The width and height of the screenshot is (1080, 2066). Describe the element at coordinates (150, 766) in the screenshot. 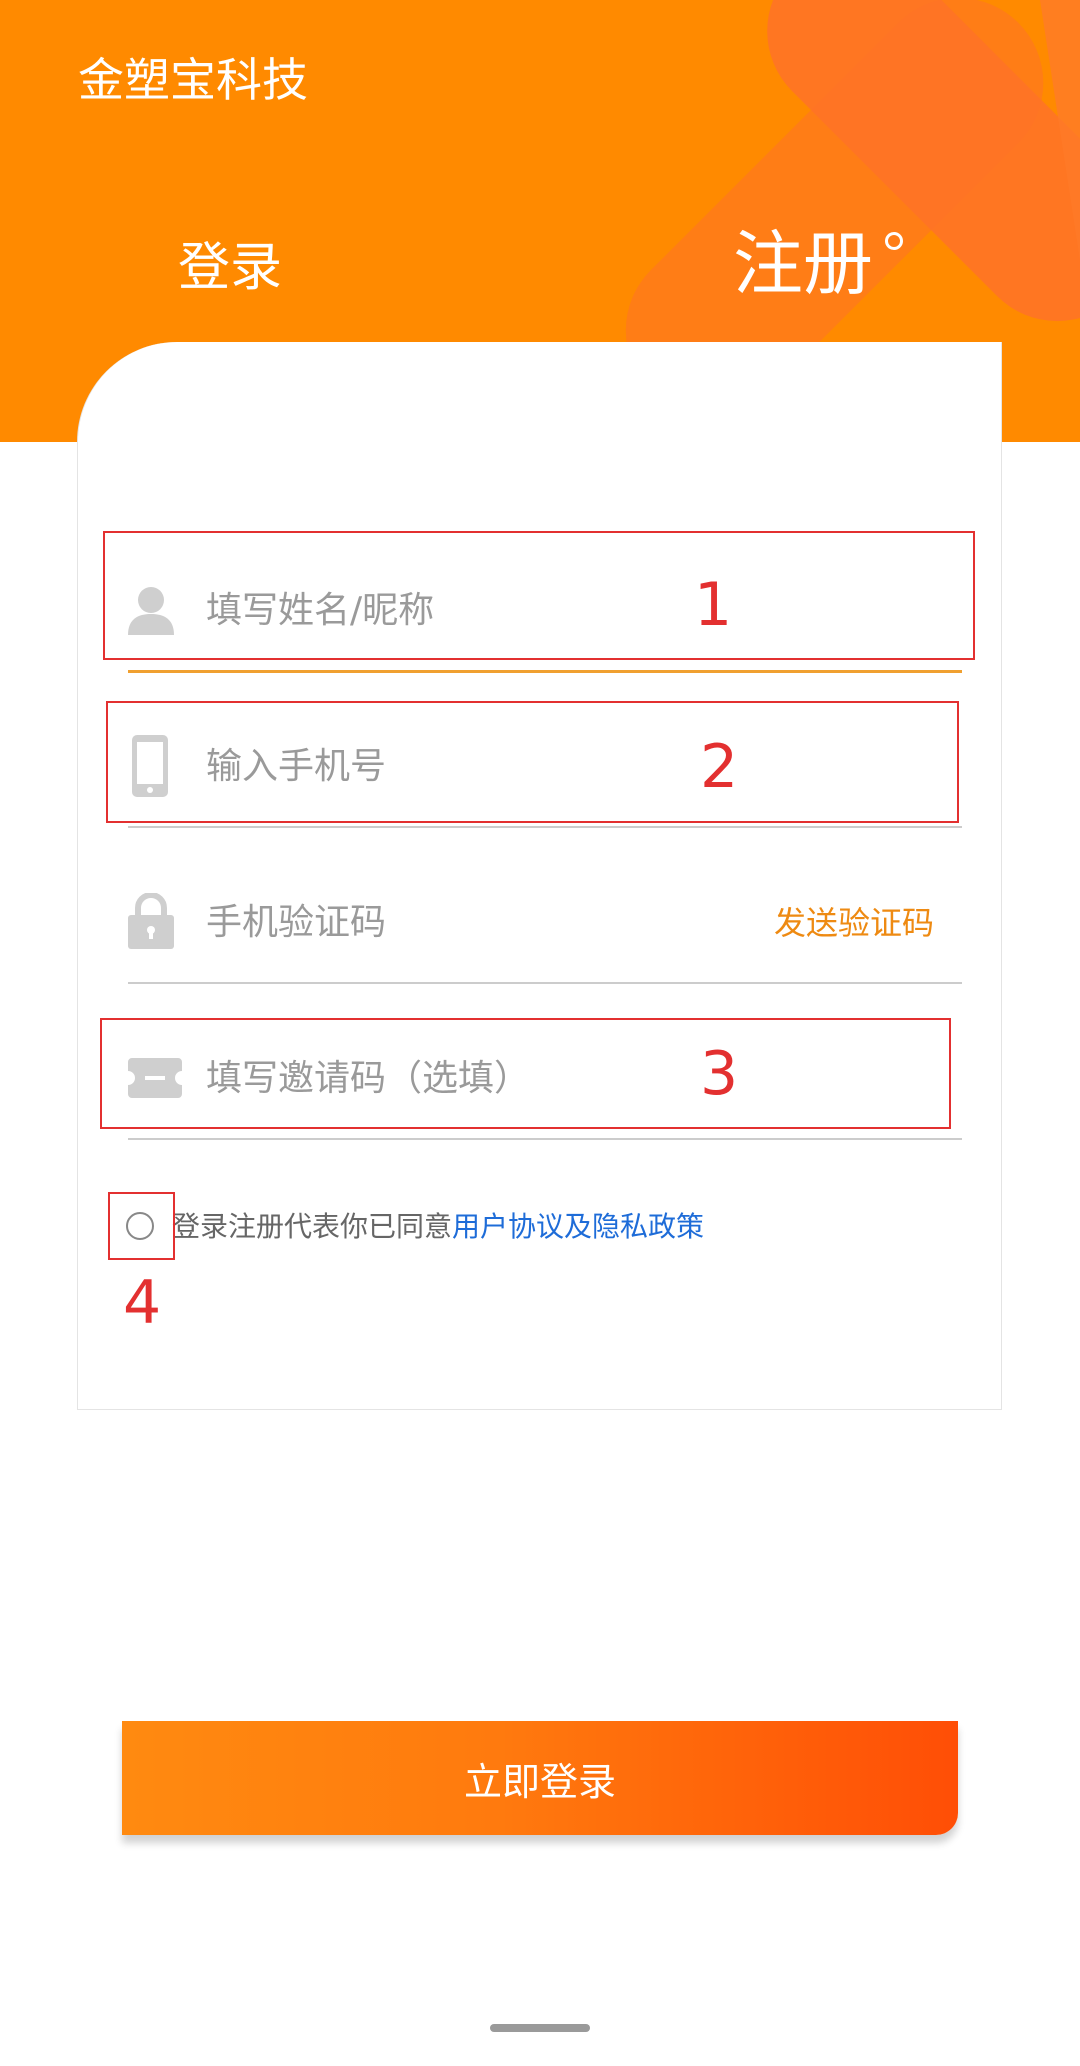

I see `phone-icon` at that location.